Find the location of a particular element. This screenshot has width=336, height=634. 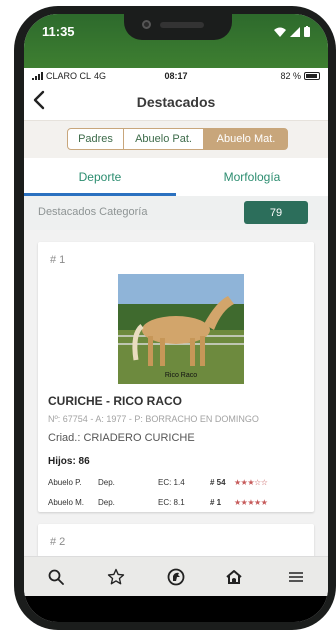

star-rating-icon: ★★★☆☆ is located at coordinates (251, 482).